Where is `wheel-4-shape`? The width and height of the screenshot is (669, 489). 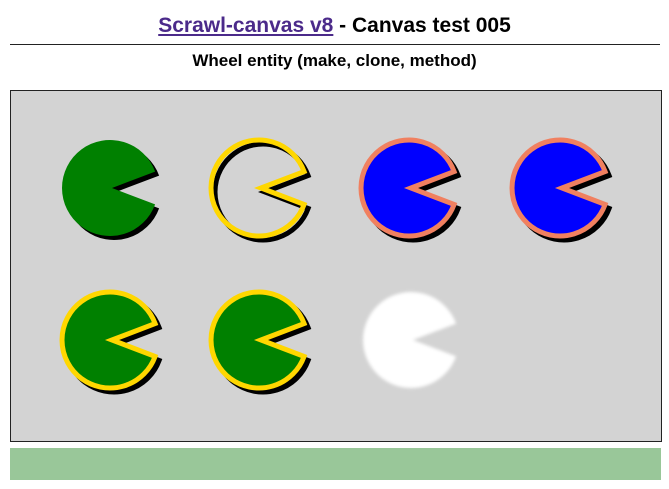
wheel-4-shape is located at coordinates (559, 188).